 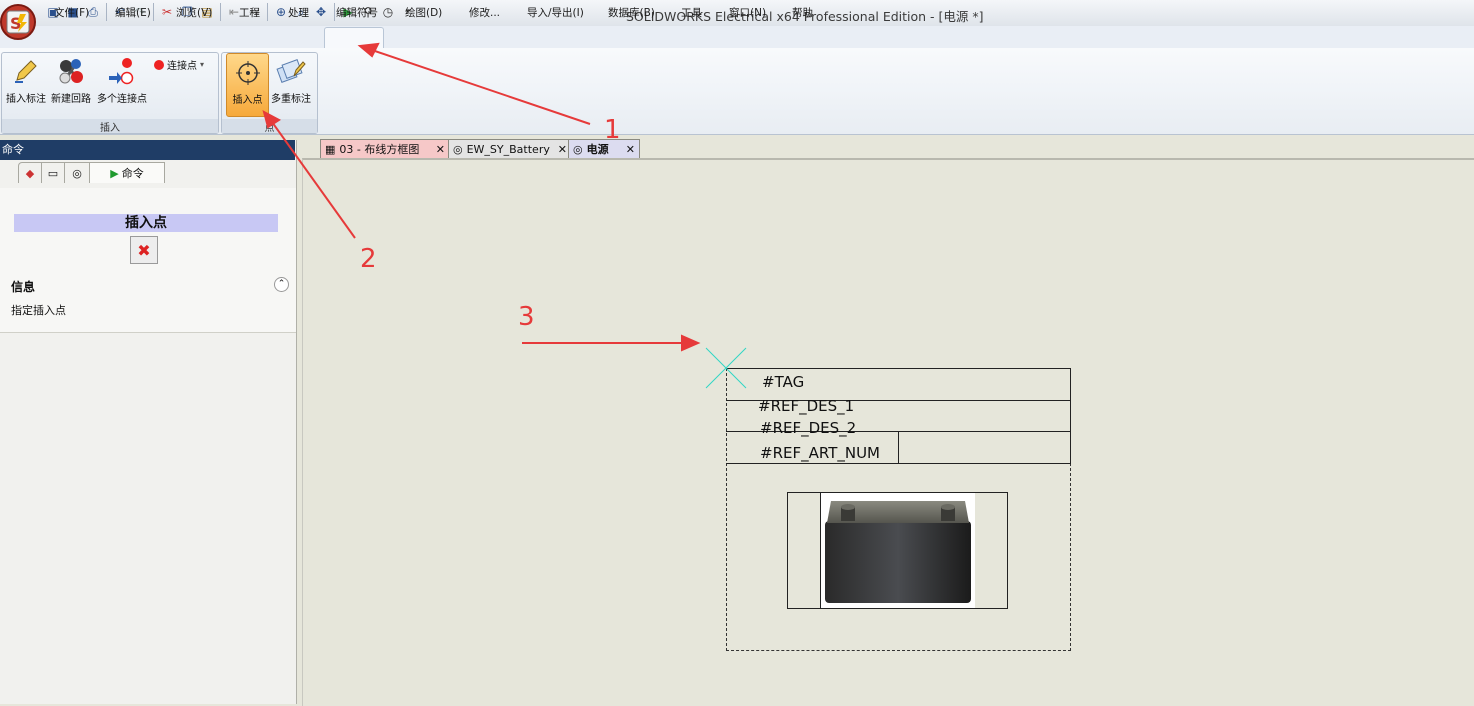 I want to click on doc-tab-battery: ◎ EW_SY_Battery ✕, so click(x=510, y=148).